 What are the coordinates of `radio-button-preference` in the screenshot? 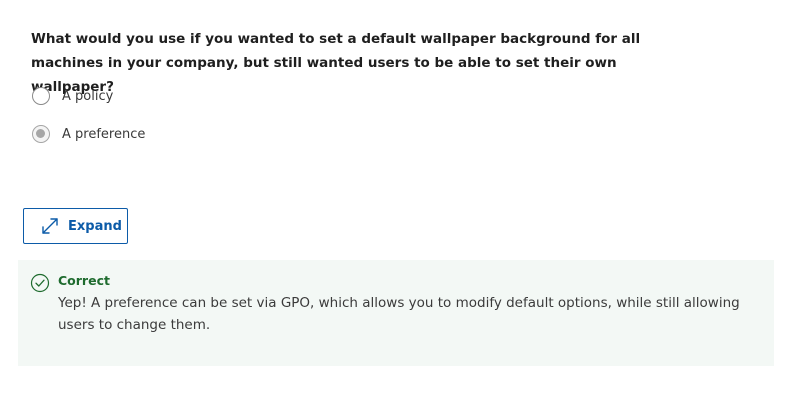 It's located at (41, 134).